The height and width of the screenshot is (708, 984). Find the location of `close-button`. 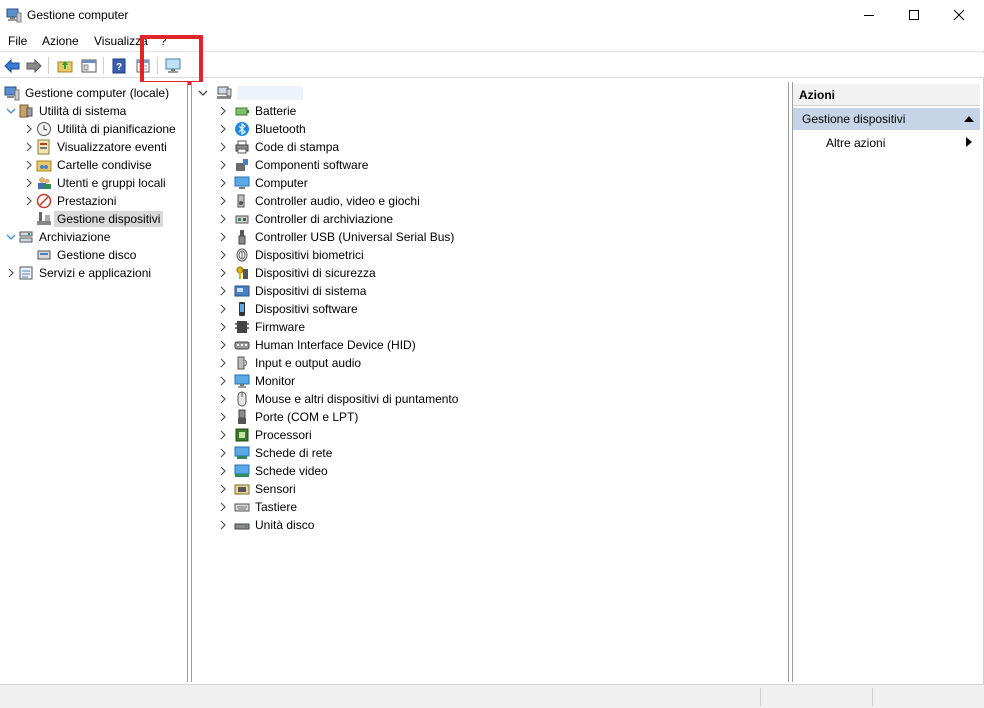

close-button is located at coordinates (959, 15).